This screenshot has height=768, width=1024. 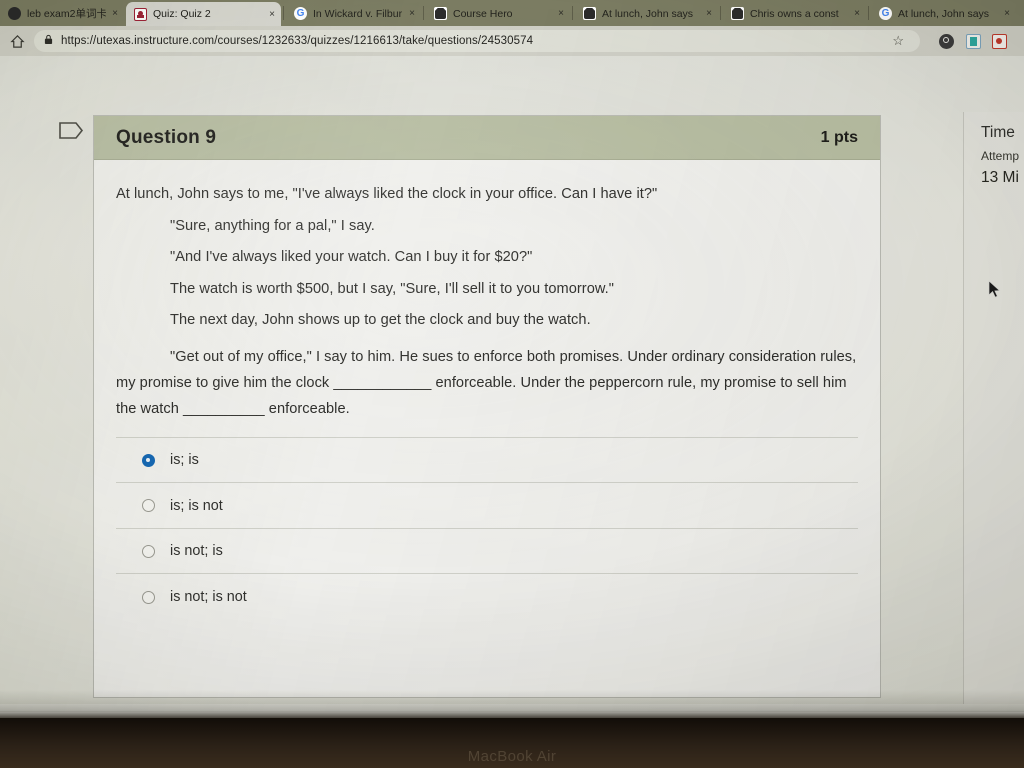 I want to click on laptop-brand-label: MacBook Air, so click(x=512, y=756).